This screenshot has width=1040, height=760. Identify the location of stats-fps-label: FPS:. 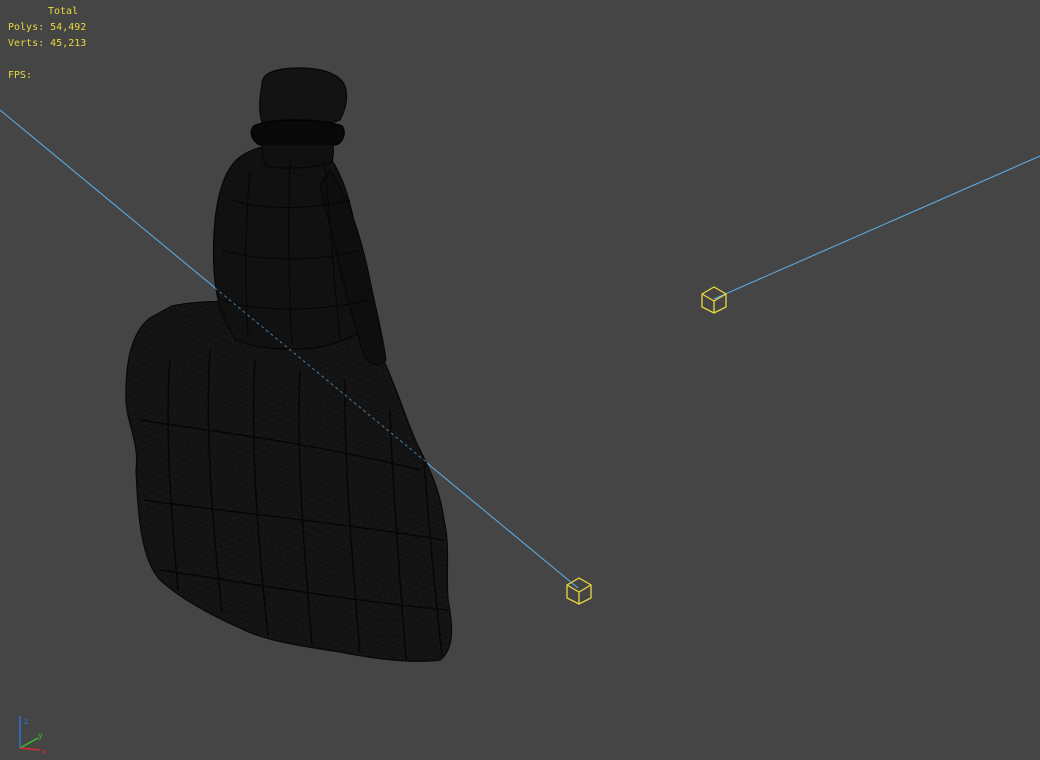
(20, 75).